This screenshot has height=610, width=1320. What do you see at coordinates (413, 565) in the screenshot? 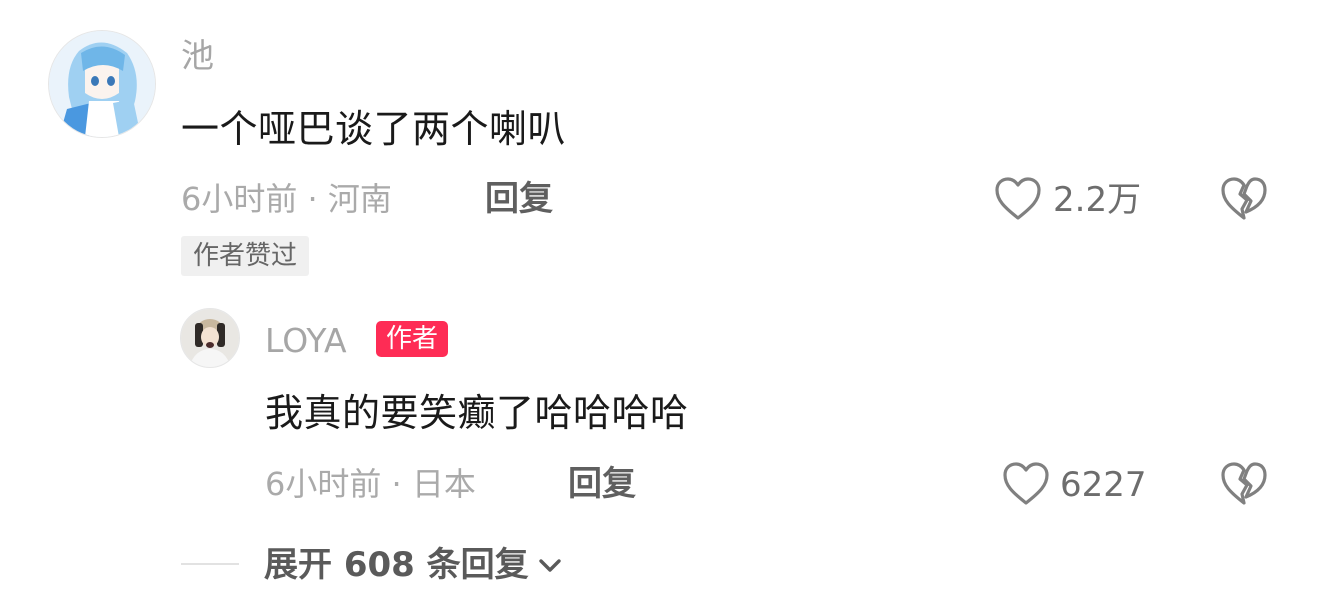
I see `expand-replies-button: 展开 608 条回复` at bounding box center [413, 565].